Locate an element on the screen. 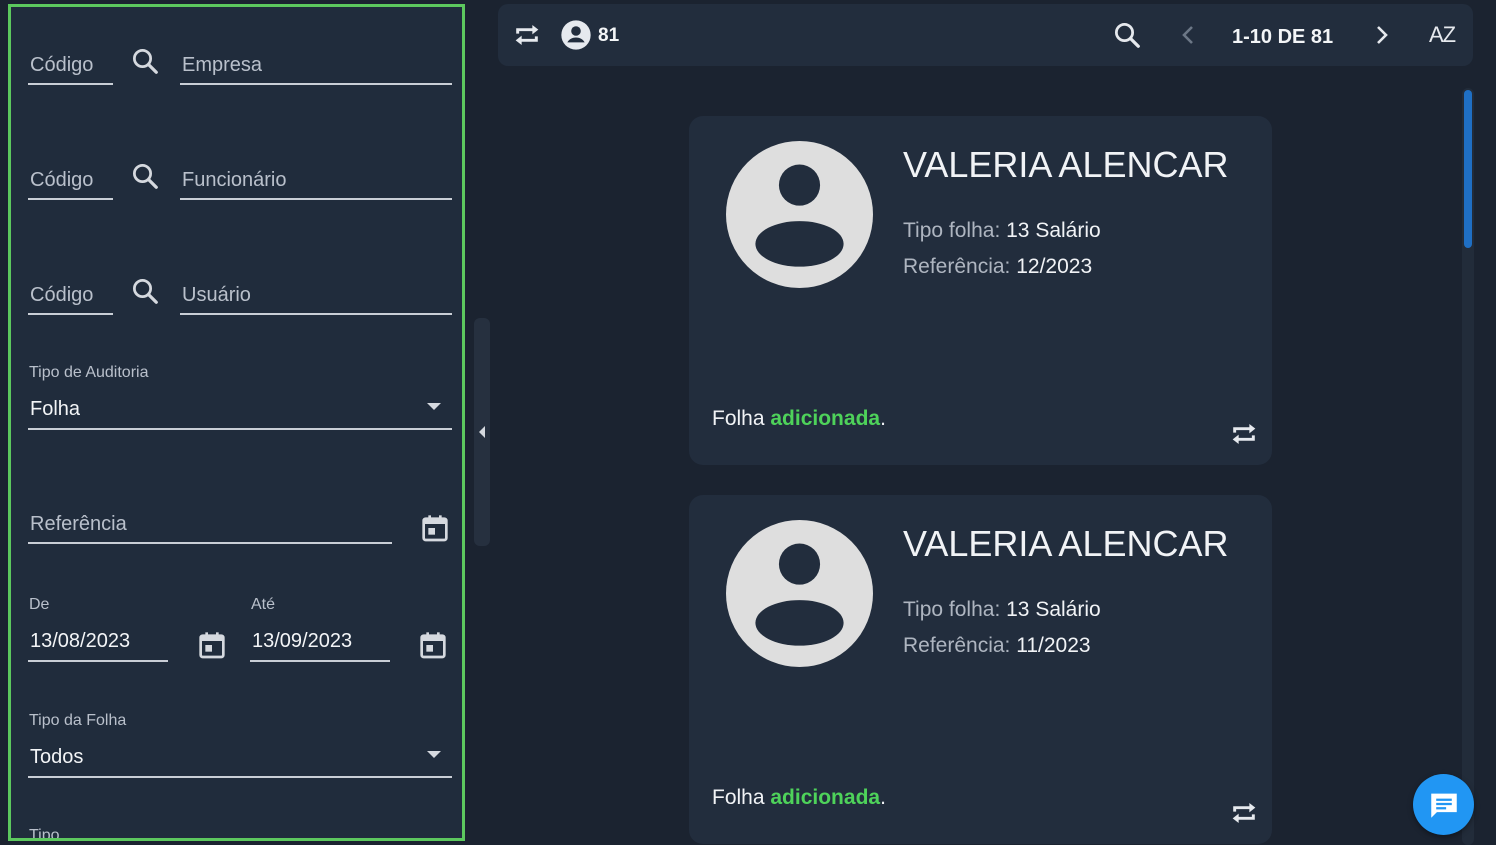 The image size is (1496, 845). empresa-code-placeholder: Código is located at coordinates (62, 65).